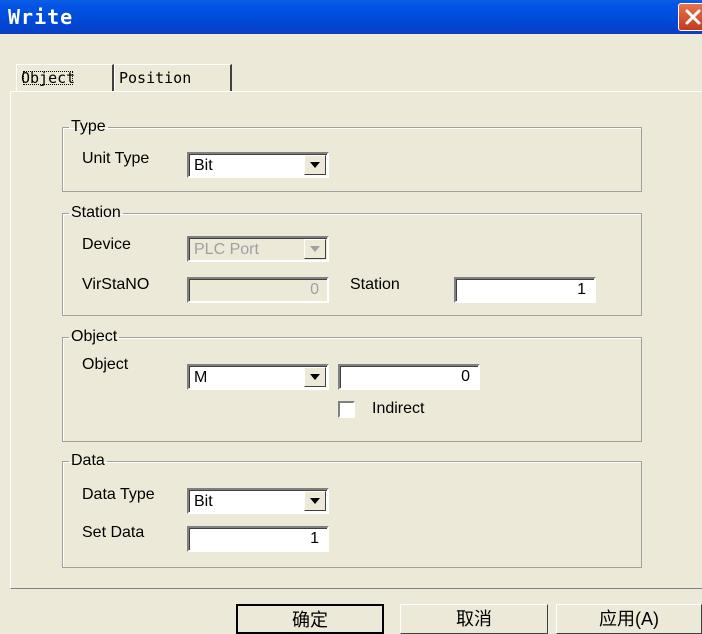  I want to click on object-label: Object, so click(105, 364).